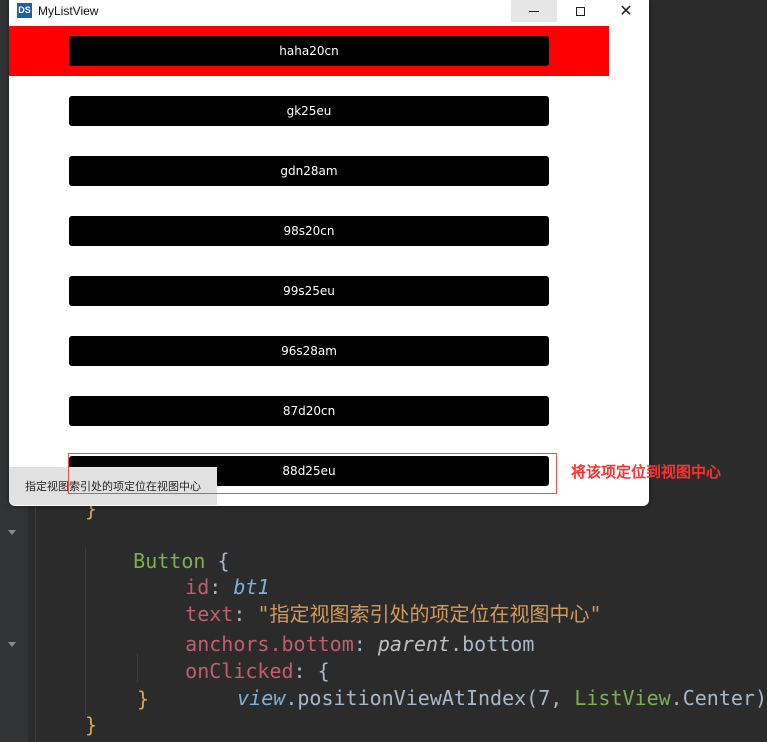  I want to click on list-item: 99s25eu, so click(309, 291).